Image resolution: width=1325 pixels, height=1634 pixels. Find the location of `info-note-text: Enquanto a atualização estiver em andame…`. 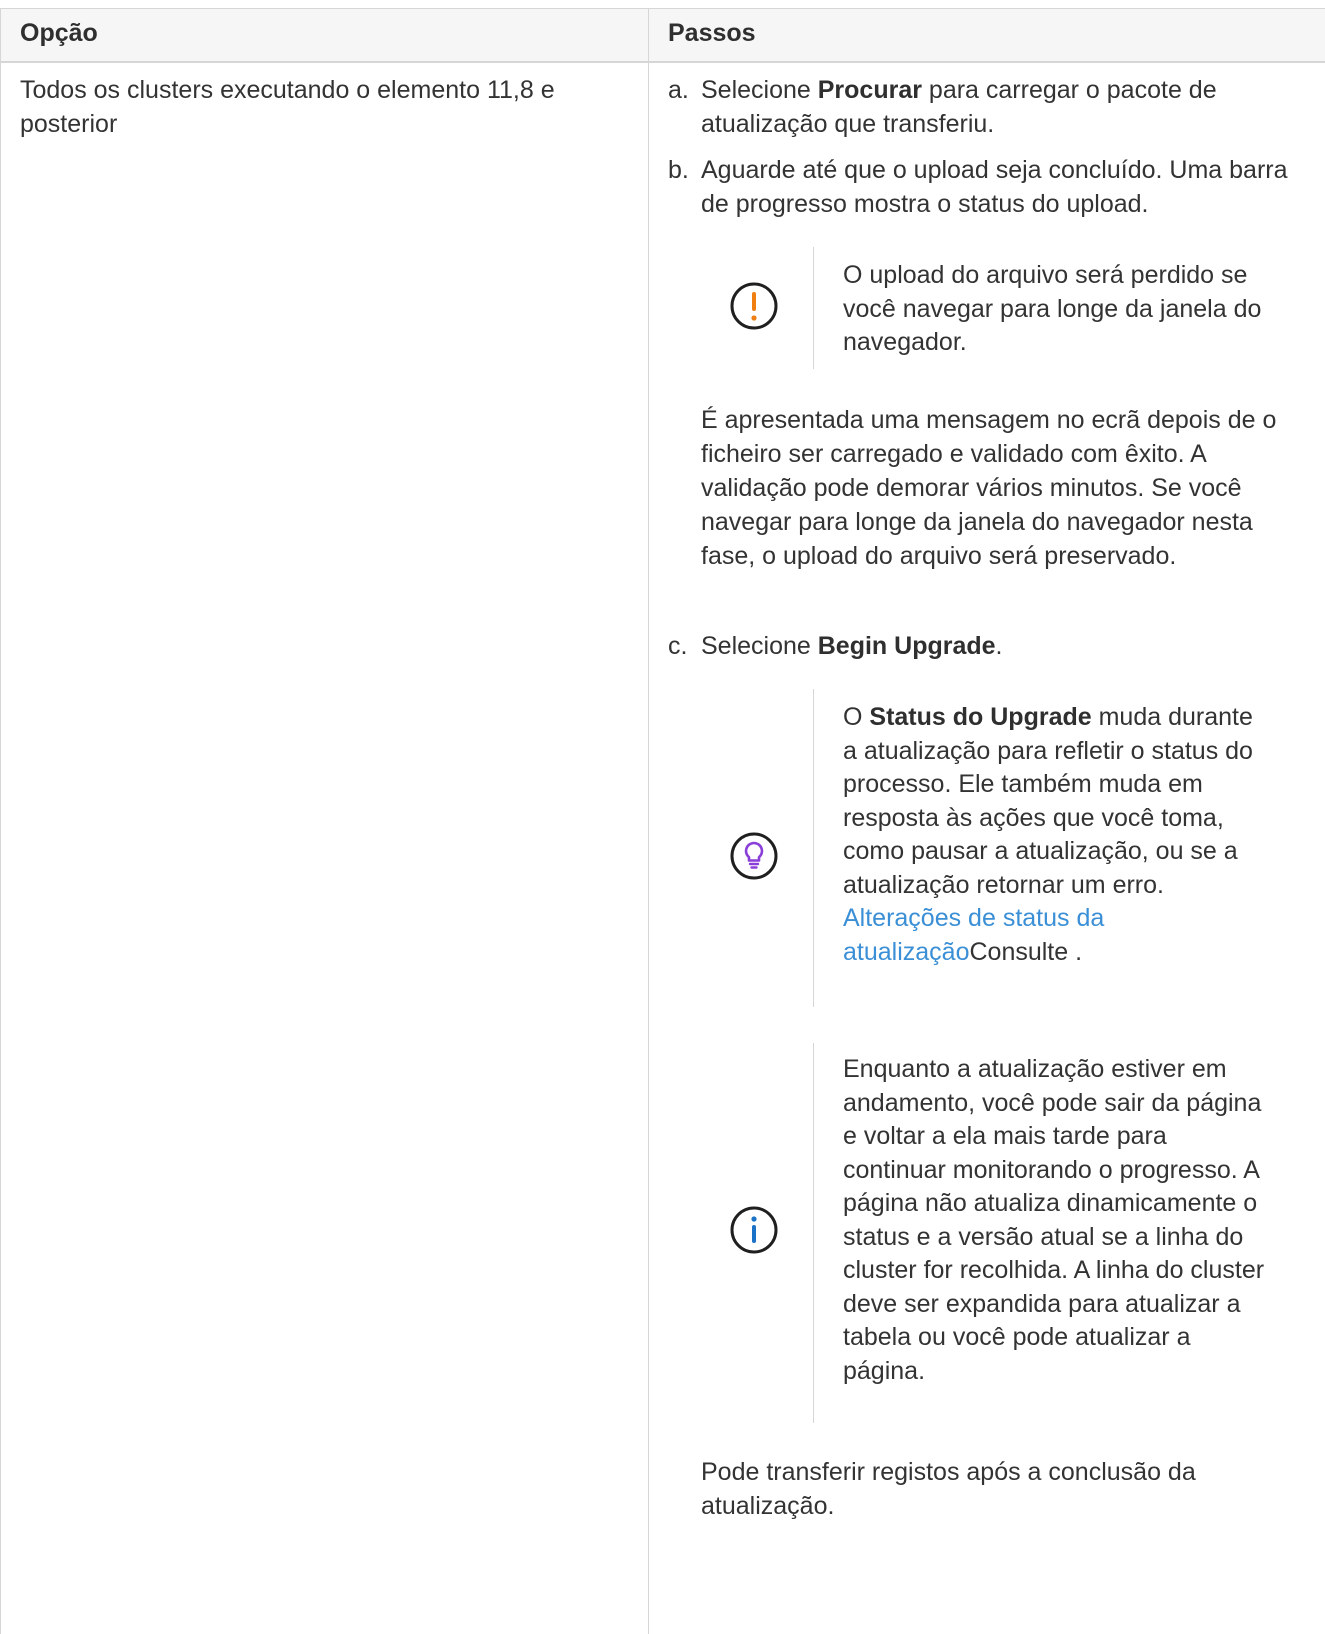

info-note-text: Enquanto a atualização estiver em andame… is located at coordinates (1054, 1220).